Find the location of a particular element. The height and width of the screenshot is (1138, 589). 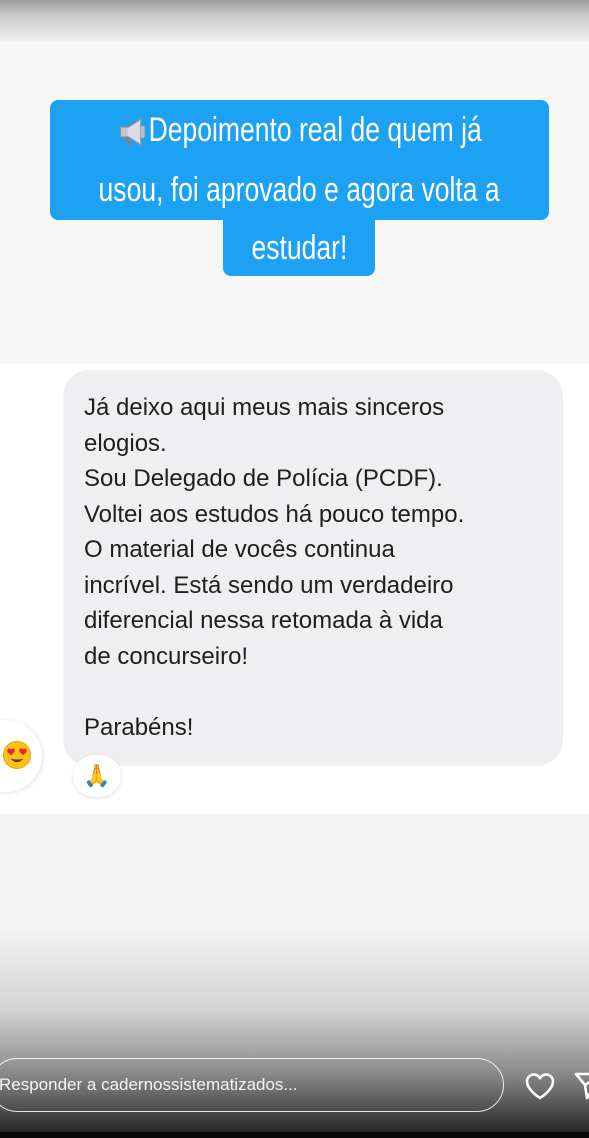

message-closing: Parabéns! is located at coordinates (139, 727).